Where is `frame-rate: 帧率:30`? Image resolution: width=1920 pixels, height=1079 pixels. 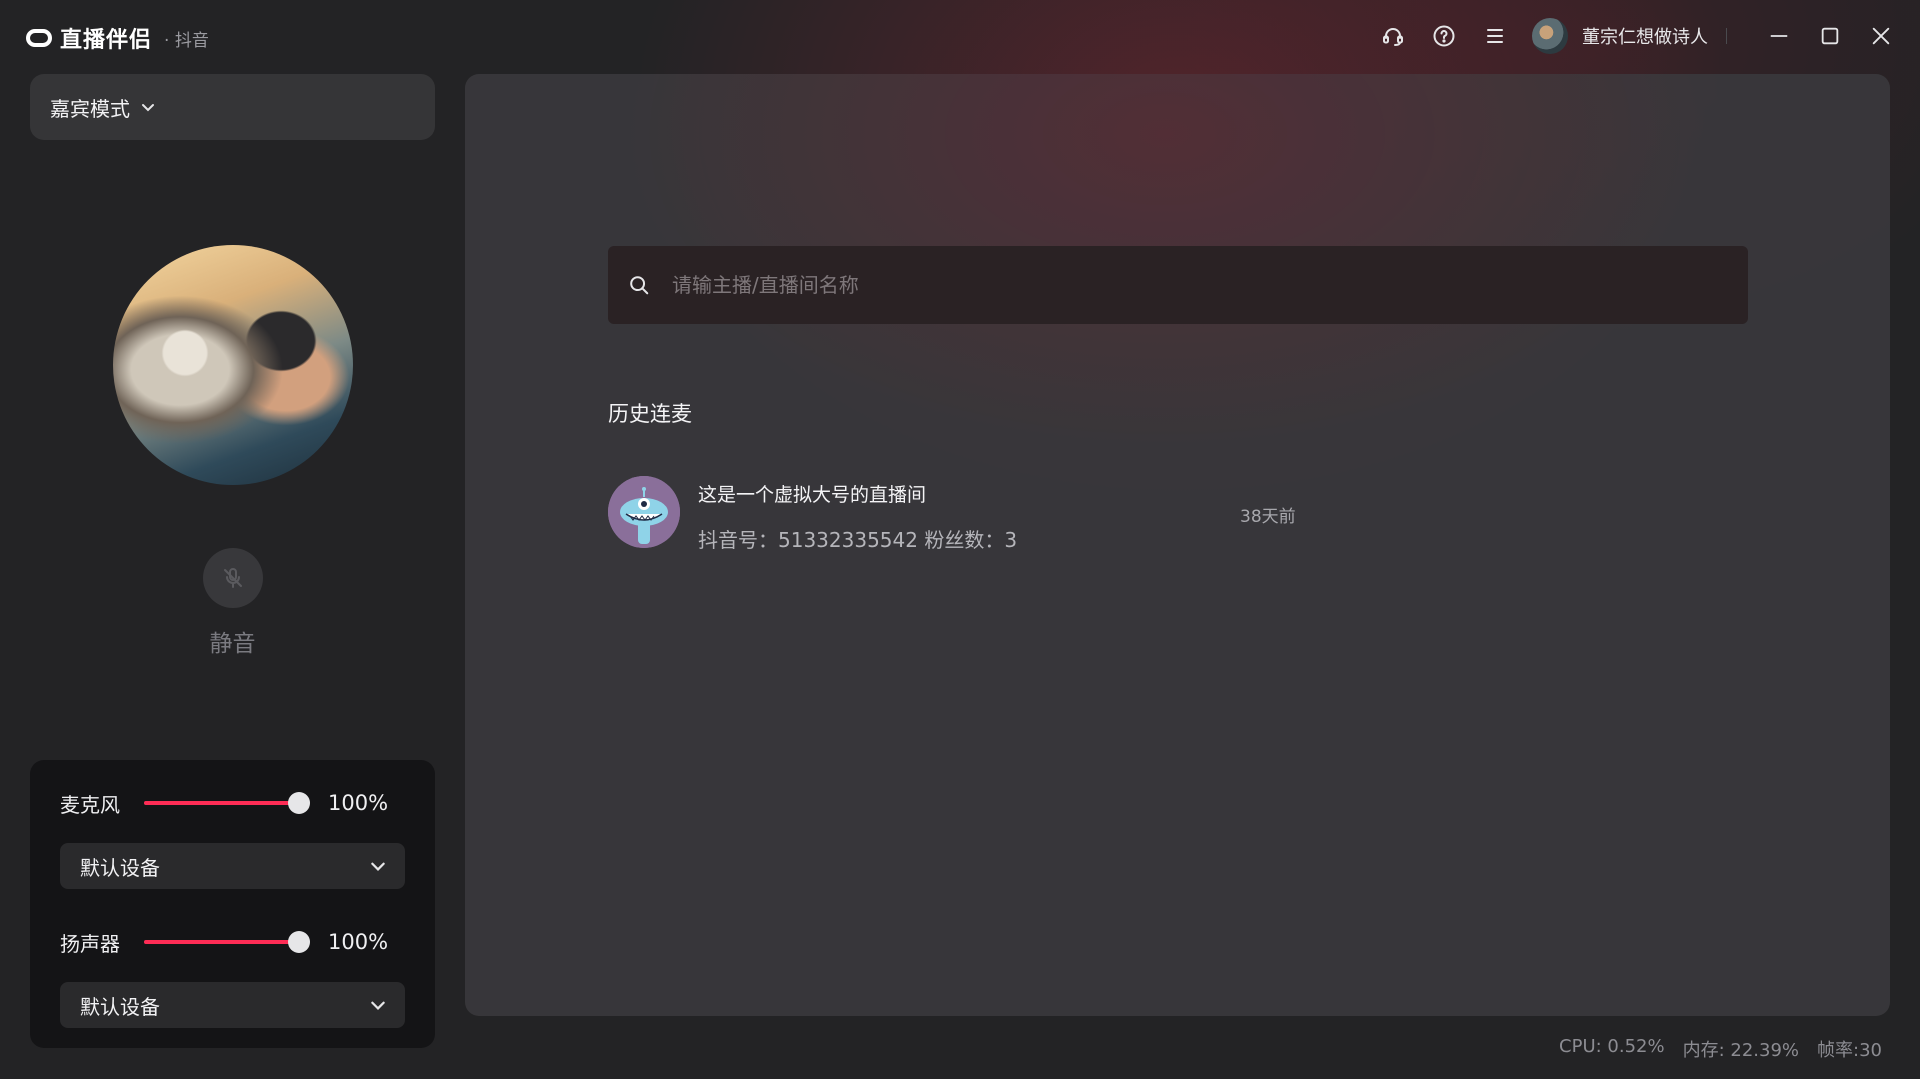
frame-rate: 帧率:30 is located at coordinates (1849, 1050).